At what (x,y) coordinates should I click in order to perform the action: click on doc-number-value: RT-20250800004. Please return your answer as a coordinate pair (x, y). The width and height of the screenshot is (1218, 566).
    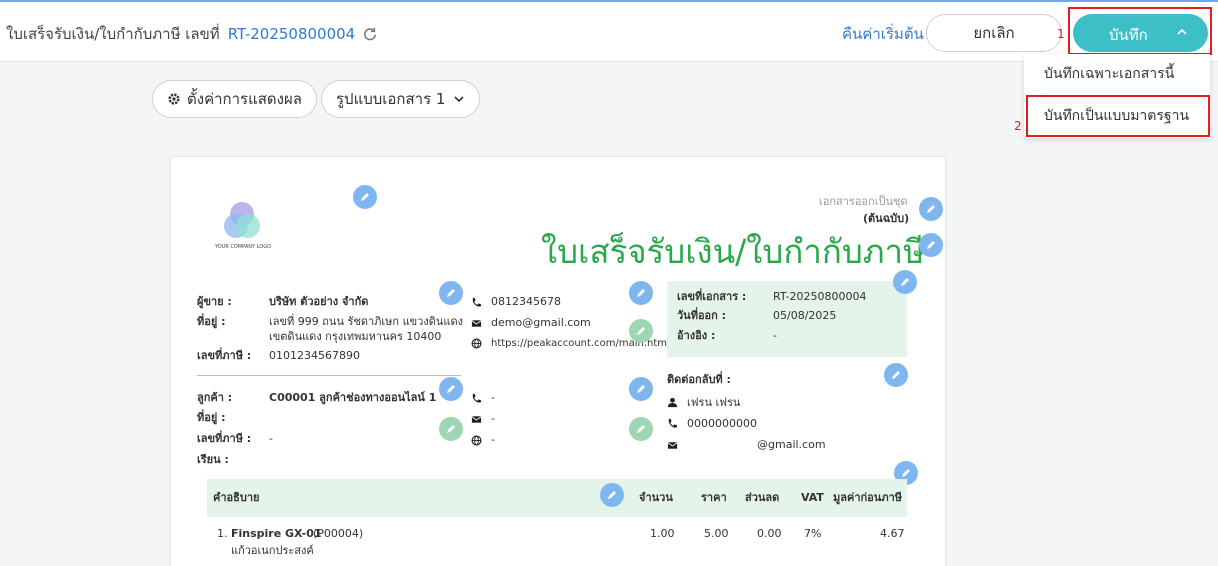
    Looking at the image, I should click on (820, 296).